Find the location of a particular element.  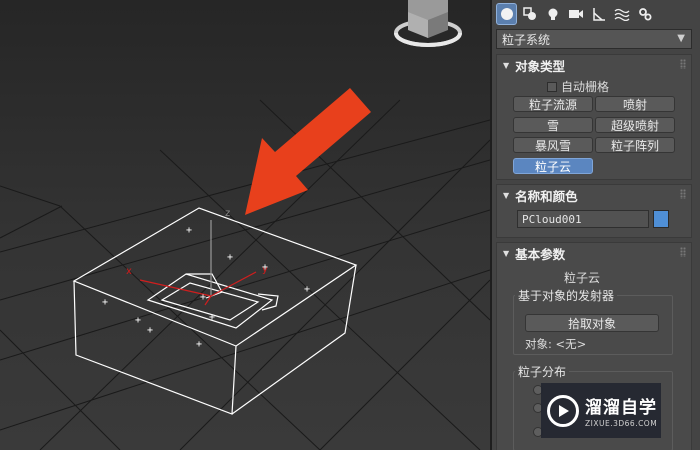

blizzard-button: 暴风雪 is located at coordinates (553, 145).